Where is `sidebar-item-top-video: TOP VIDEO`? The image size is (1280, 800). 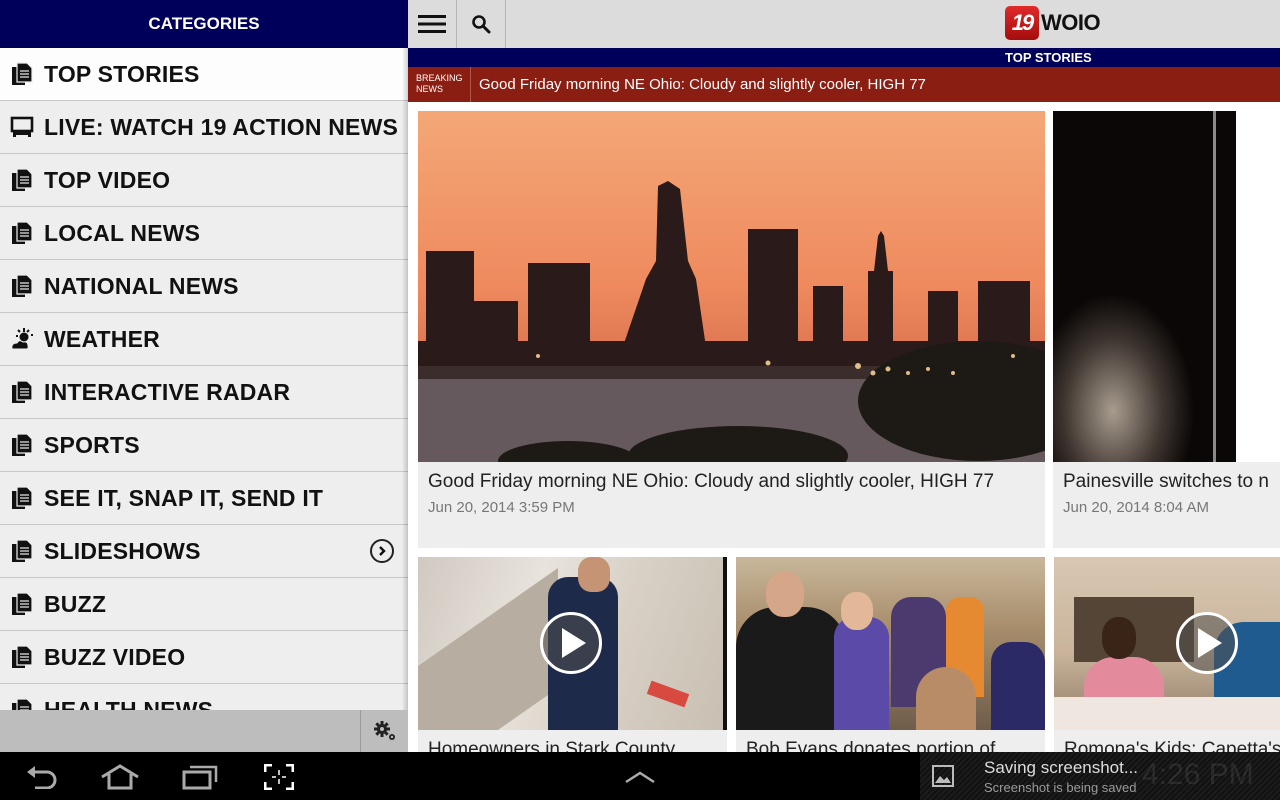 sidebar-item-top-video: TOP VIDEO is located at coordinates (204, 180).